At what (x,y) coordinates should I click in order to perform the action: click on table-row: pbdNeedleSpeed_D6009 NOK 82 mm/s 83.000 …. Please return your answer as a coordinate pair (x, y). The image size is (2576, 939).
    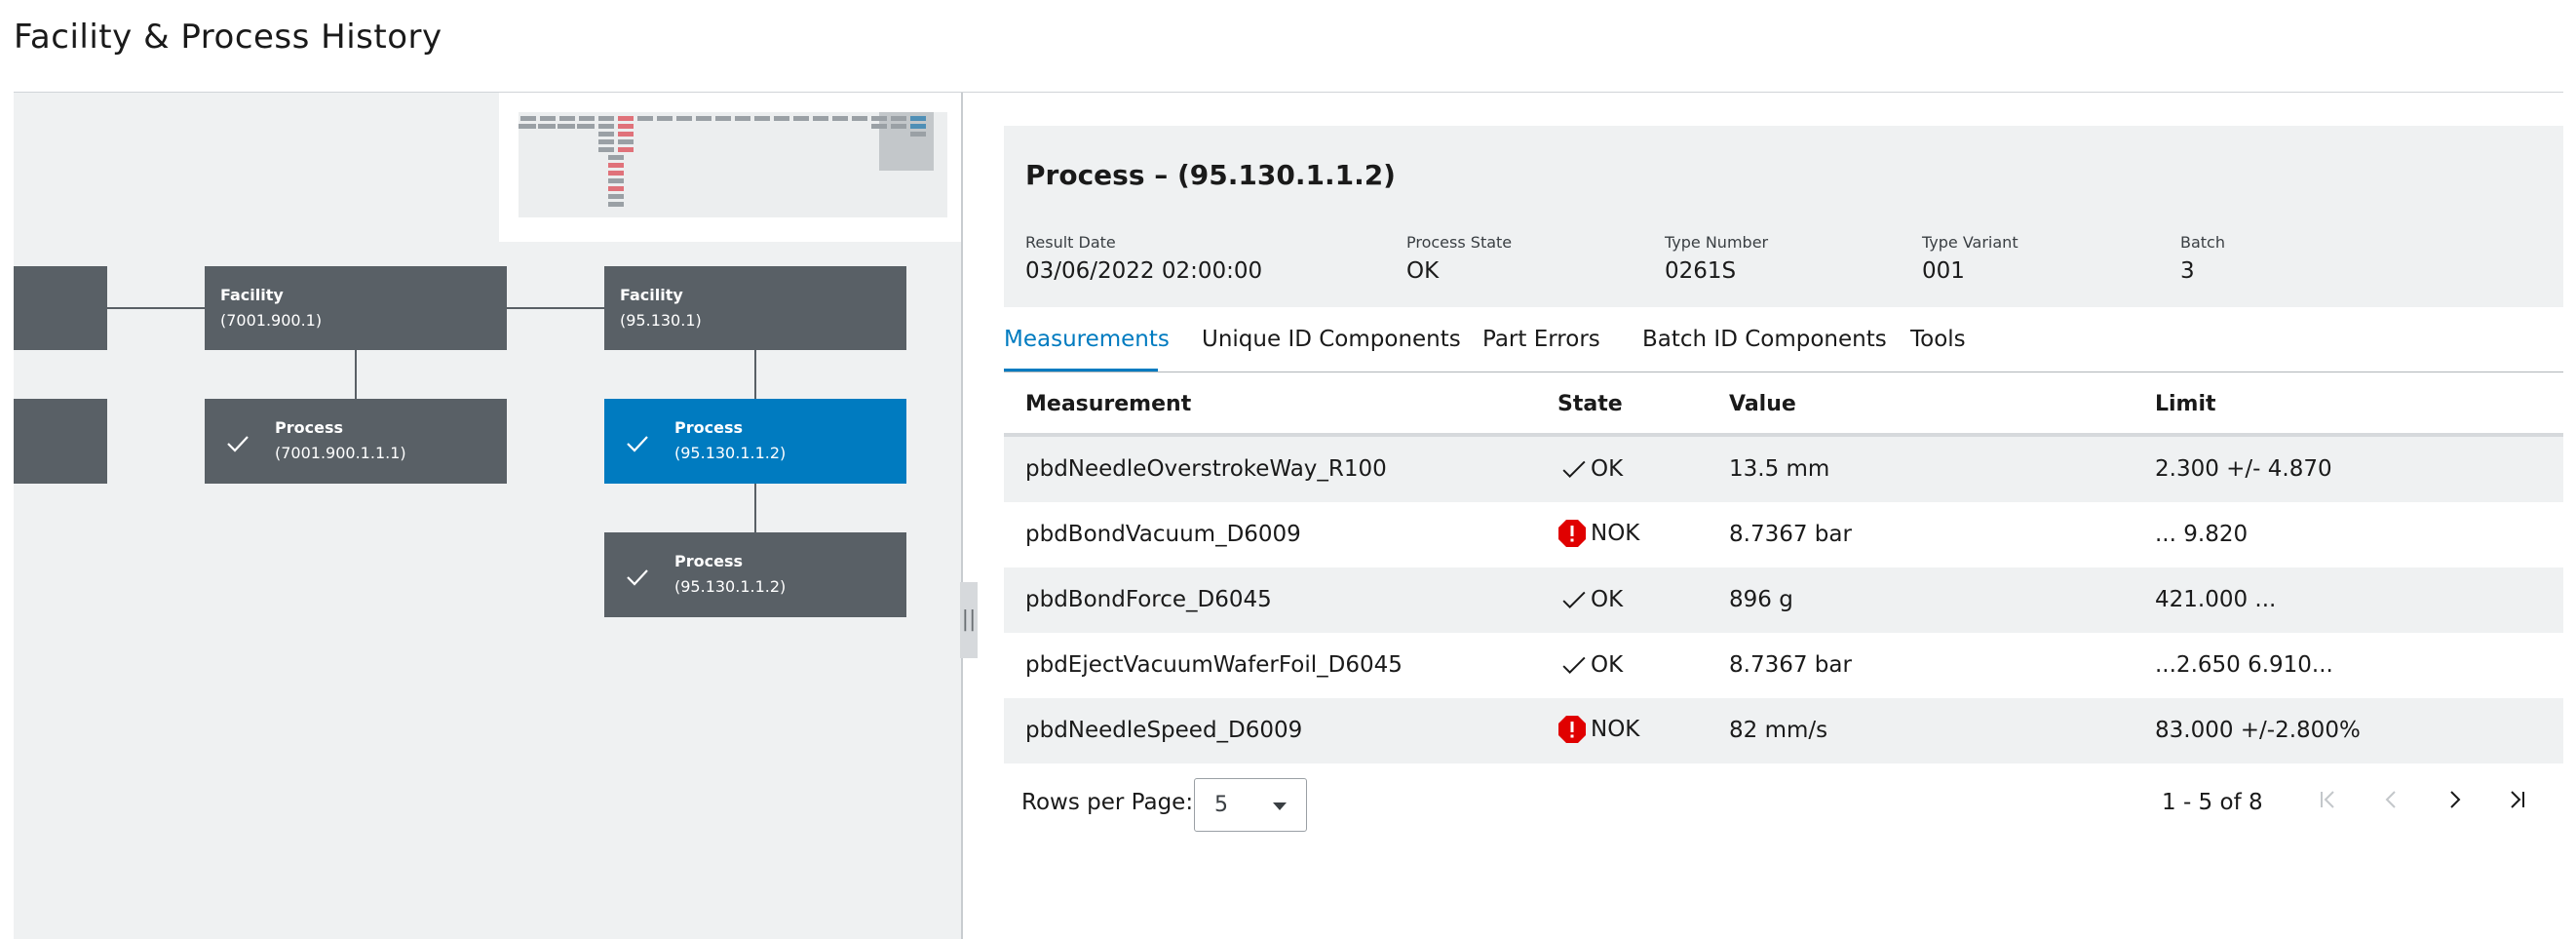
    Looking at the image, I should click on (1783, 731).